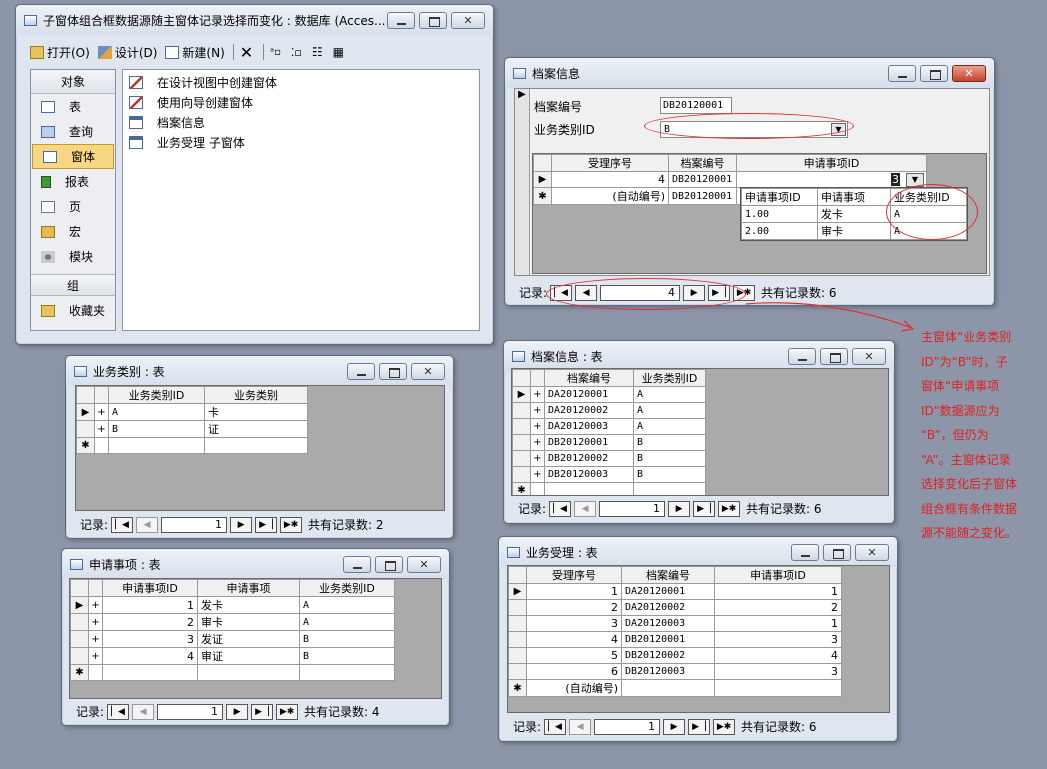 The image size is (1047, 769). I want to click on dropdown-option: 2.00 审卡 A, so click(854, 231).